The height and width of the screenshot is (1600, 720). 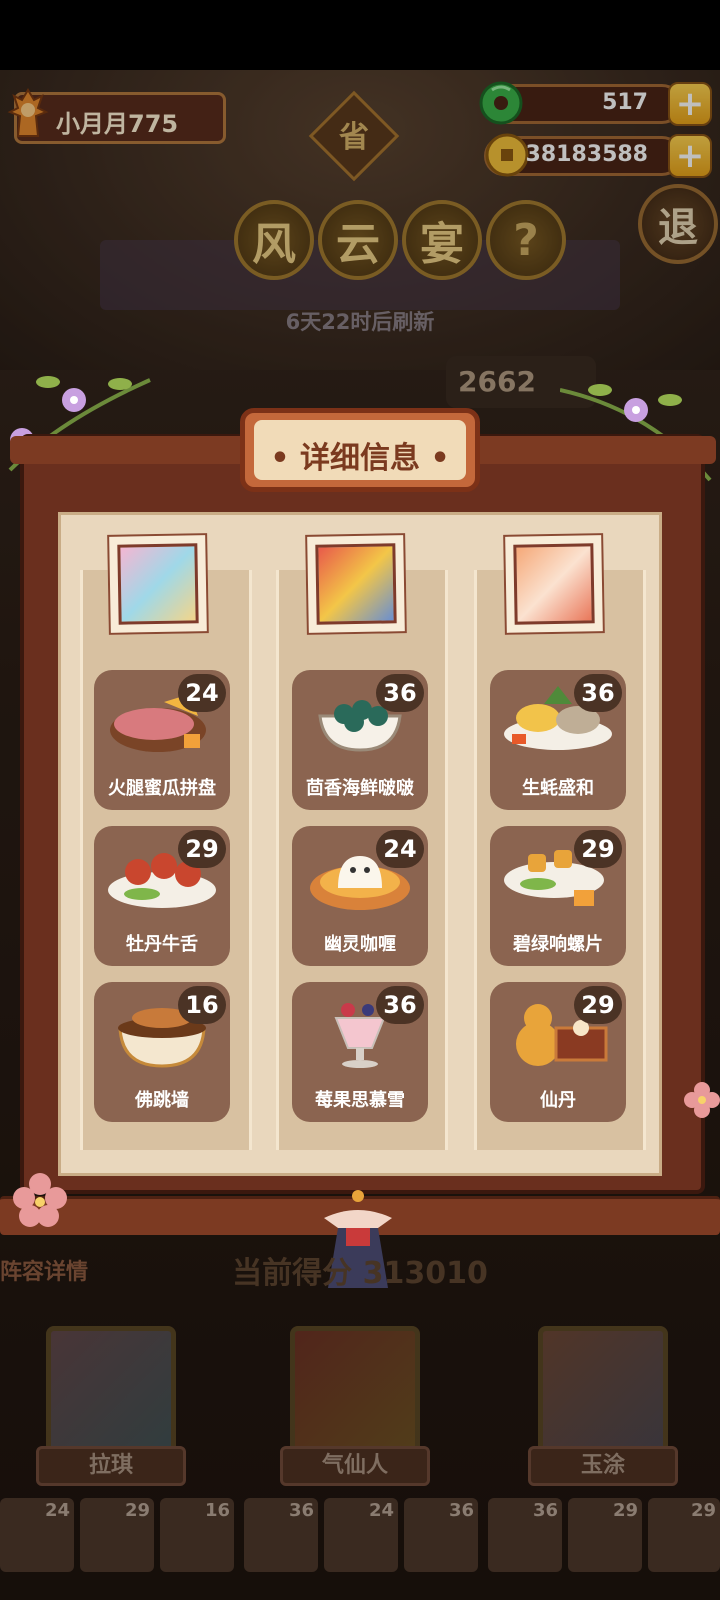 What do you see at coordinates (558, 1052) in the screenshot?
I see `dish-card: 29 仙丹` at bounding box center [558, 1052].